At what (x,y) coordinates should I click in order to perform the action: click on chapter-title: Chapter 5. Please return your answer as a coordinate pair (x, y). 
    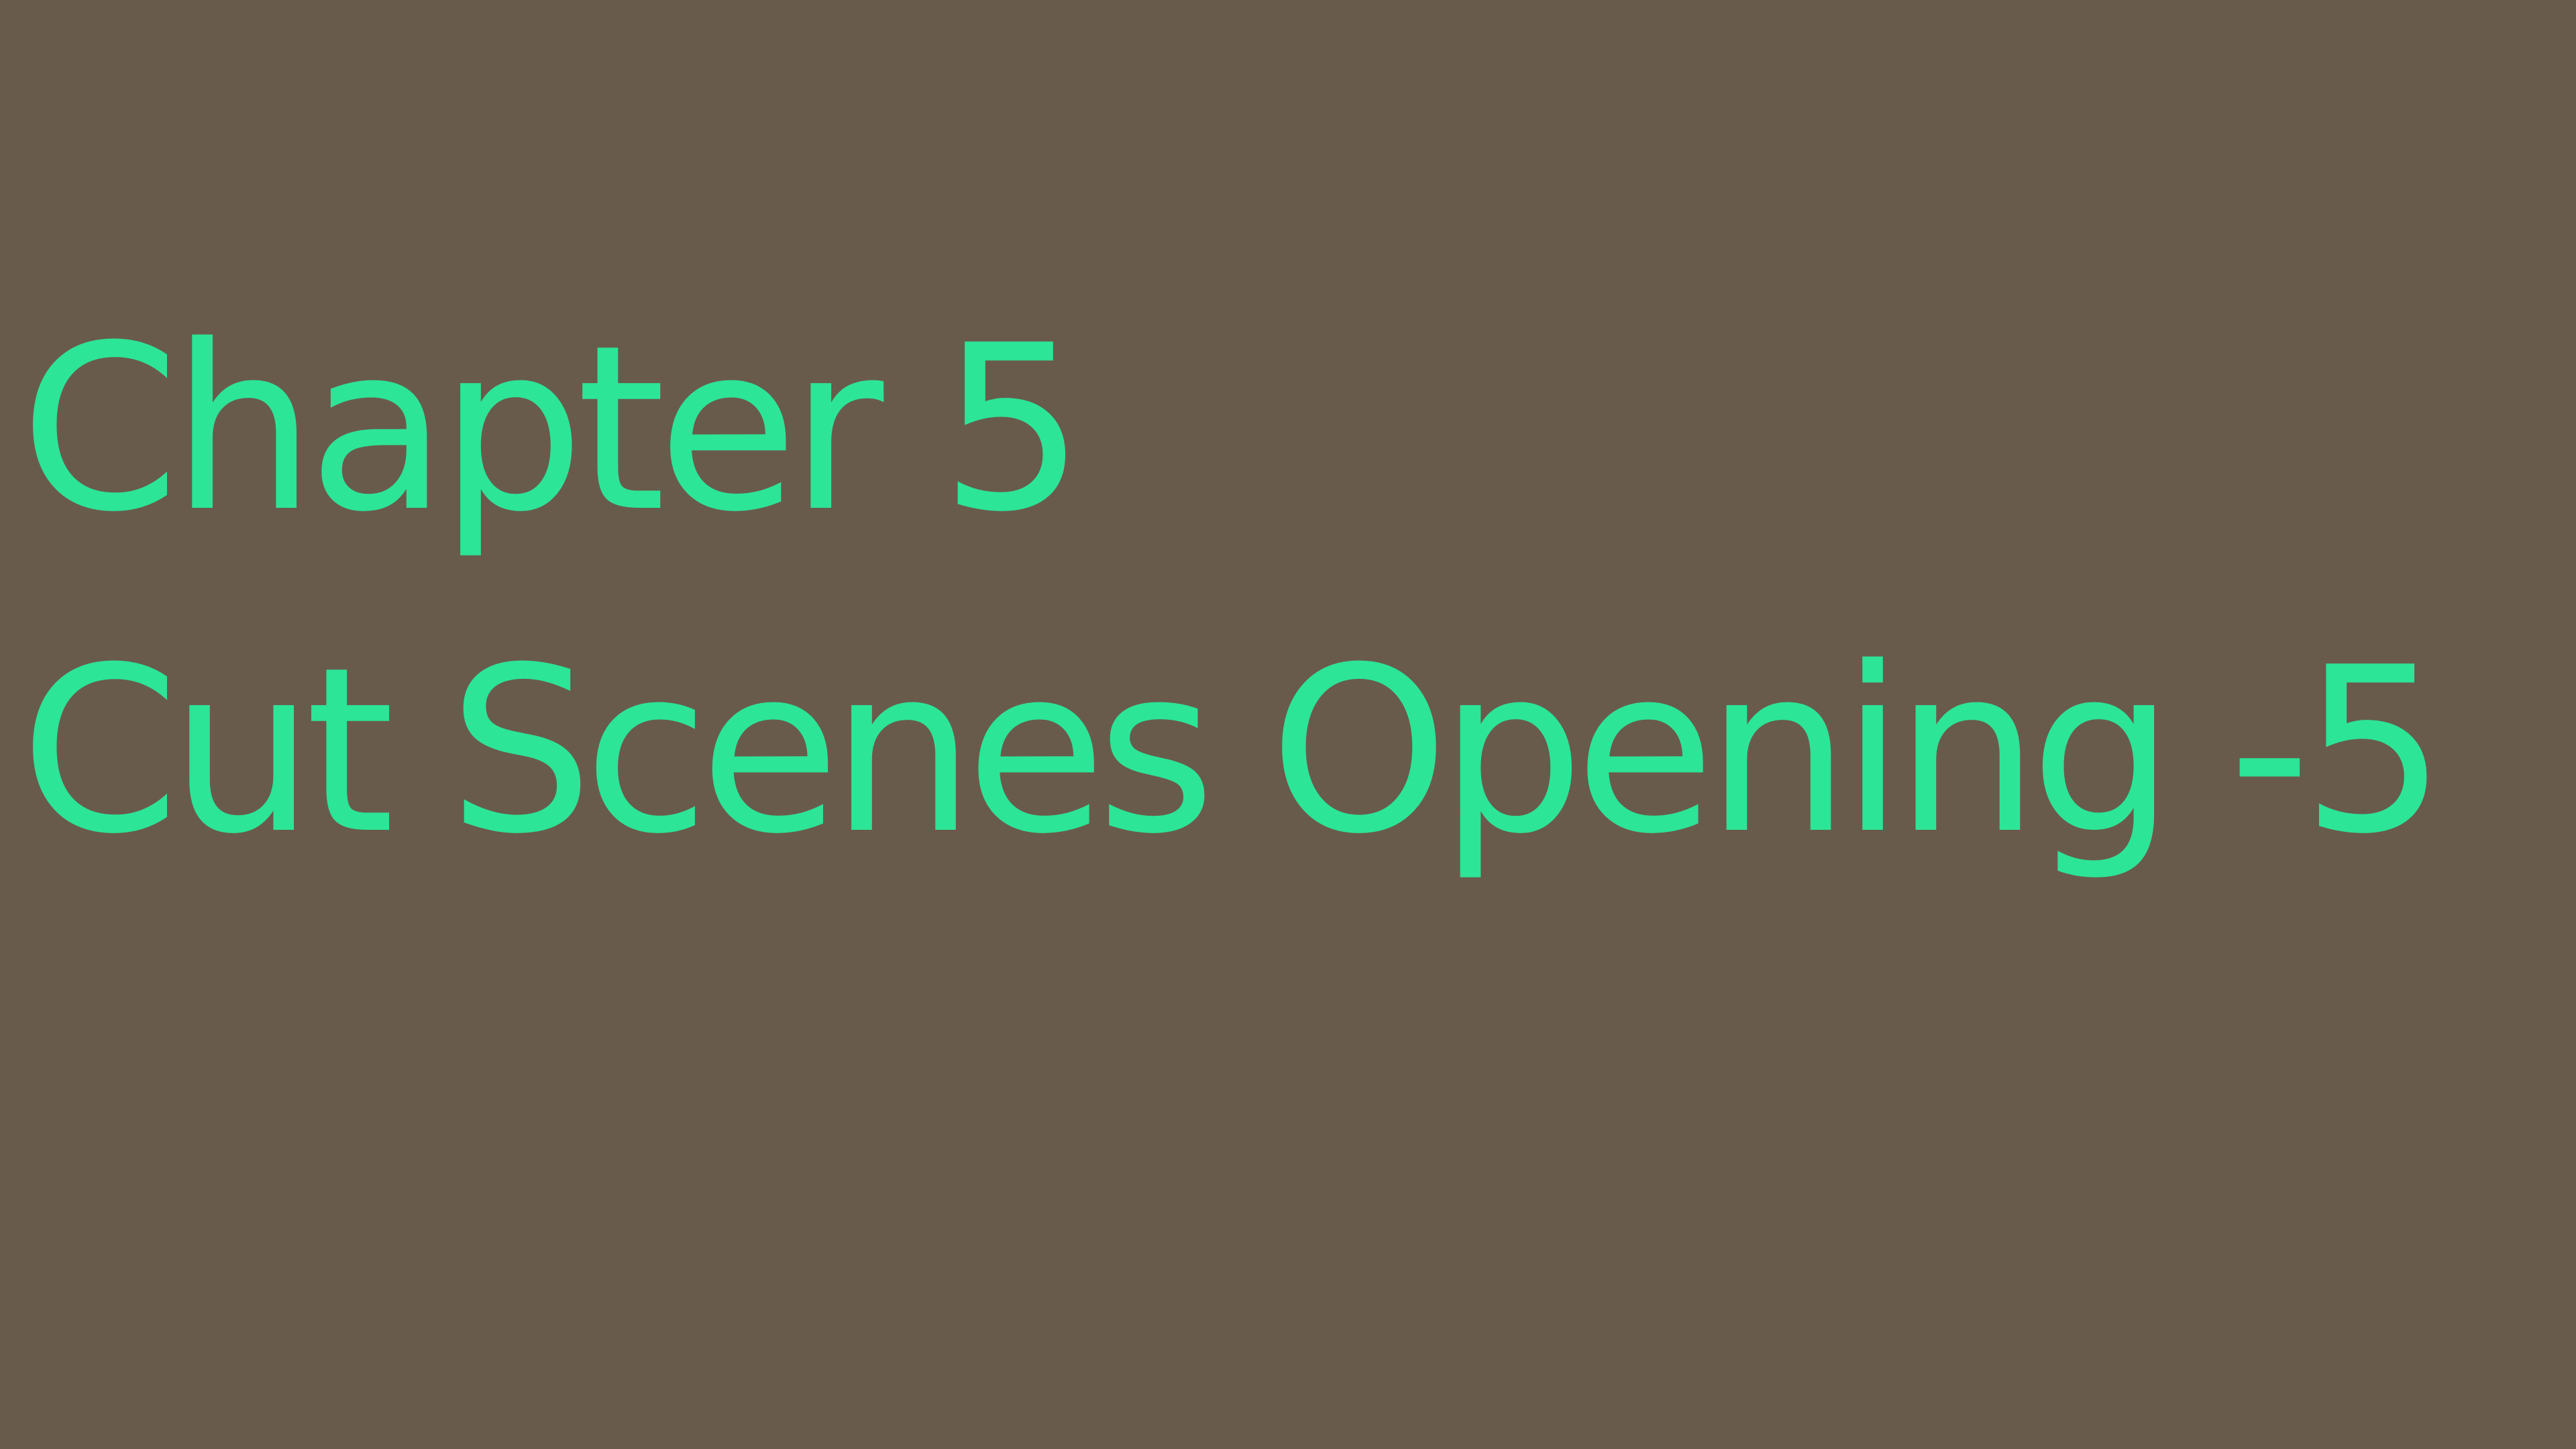
    Looking at the image, I should click on (552, 429).